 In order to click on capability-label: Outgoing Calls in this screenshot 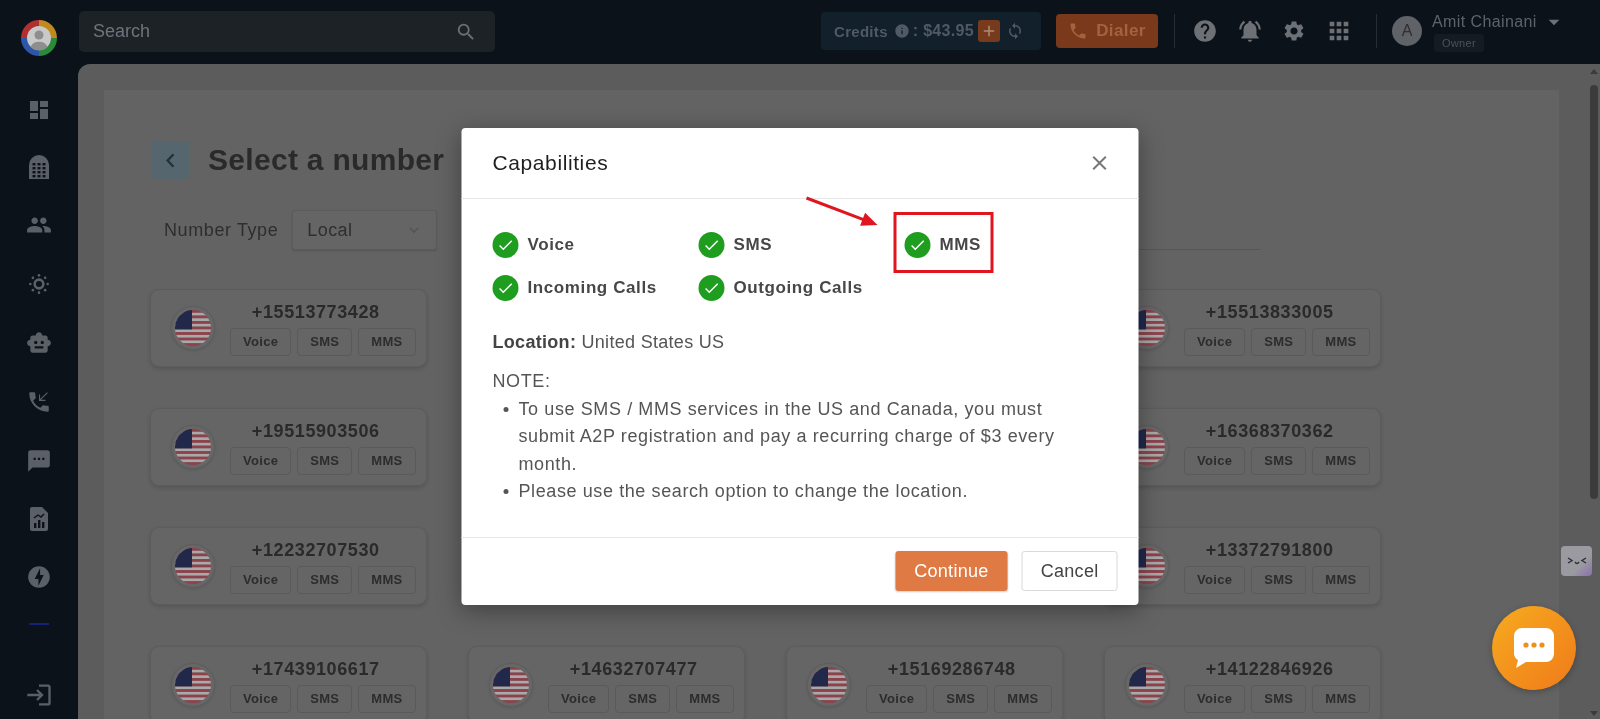, I will do `click(798, 288)`.